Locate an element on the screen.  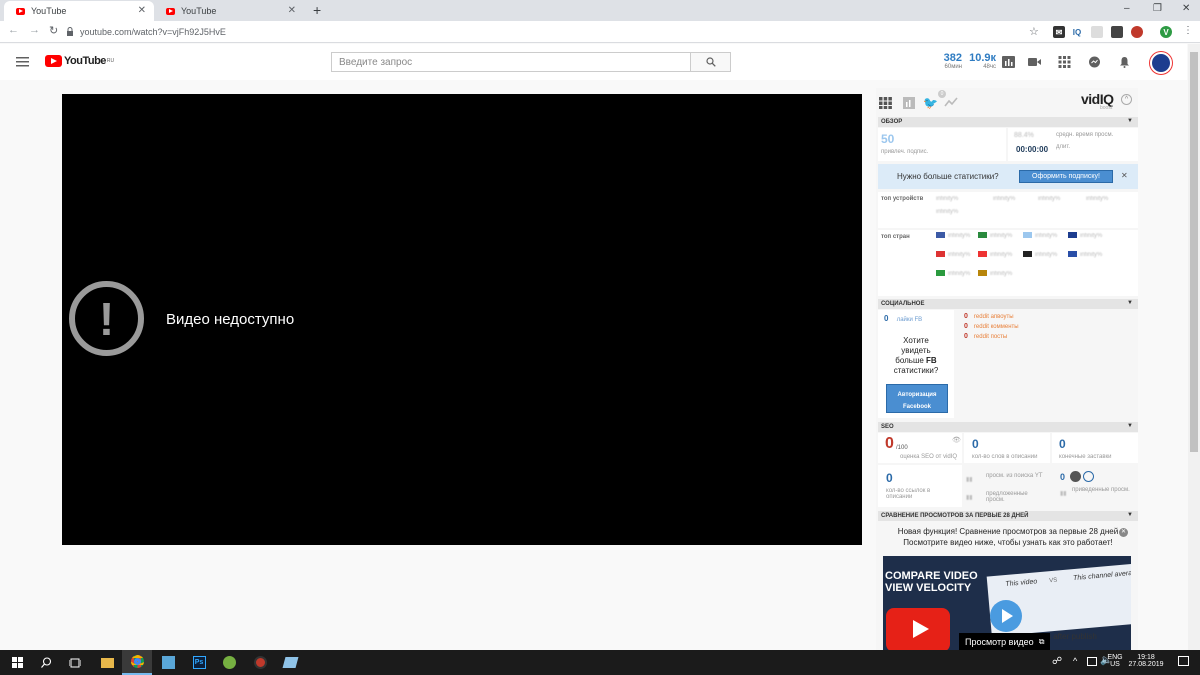
network-icon is located at coordinates (1092, 661).